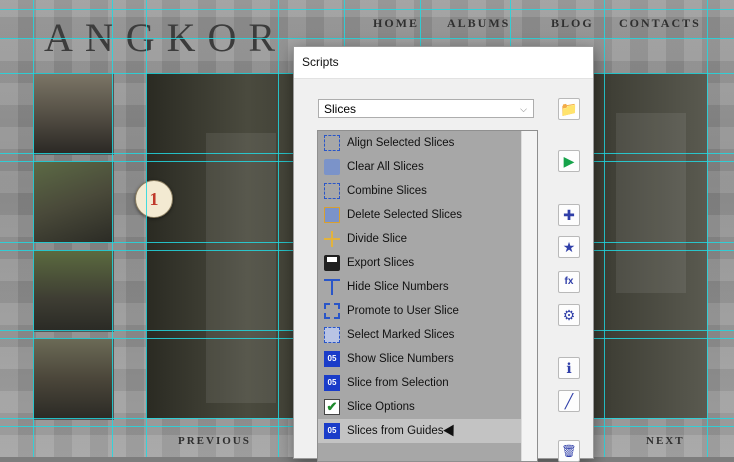 This screenshot has height=462, width=734. What do you see at coordinates (396, 23) in the screenshot?
I see `nav-home: HOME` at bounding box center [396, 23].